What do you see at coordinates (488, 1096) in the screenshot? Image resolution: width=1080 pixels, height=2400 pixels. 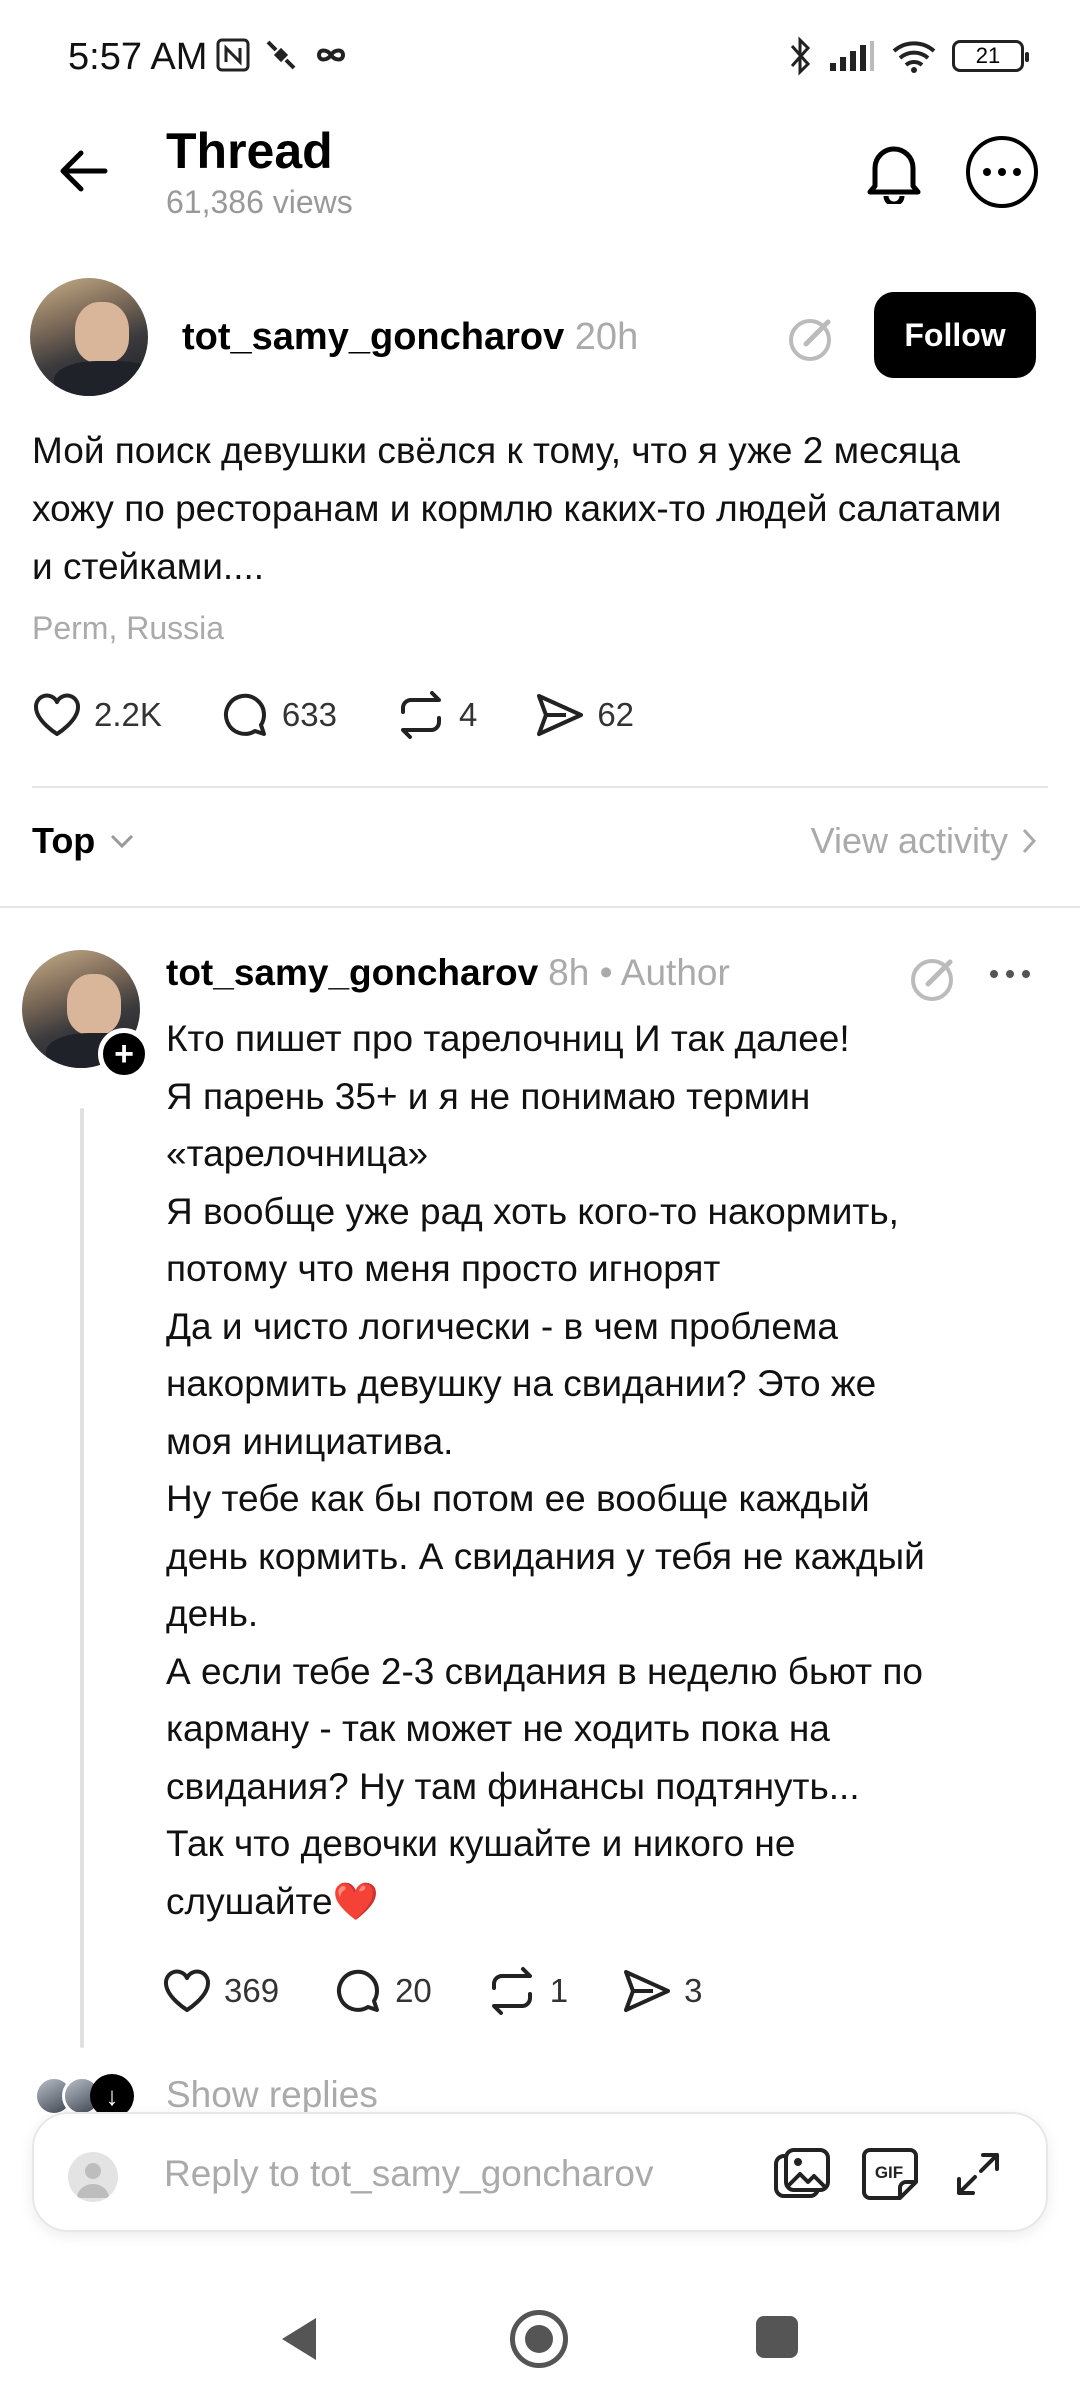 I see `reply-line: Я парень 35+ и я не понимаю термин` at bounding box center [488, 1096].